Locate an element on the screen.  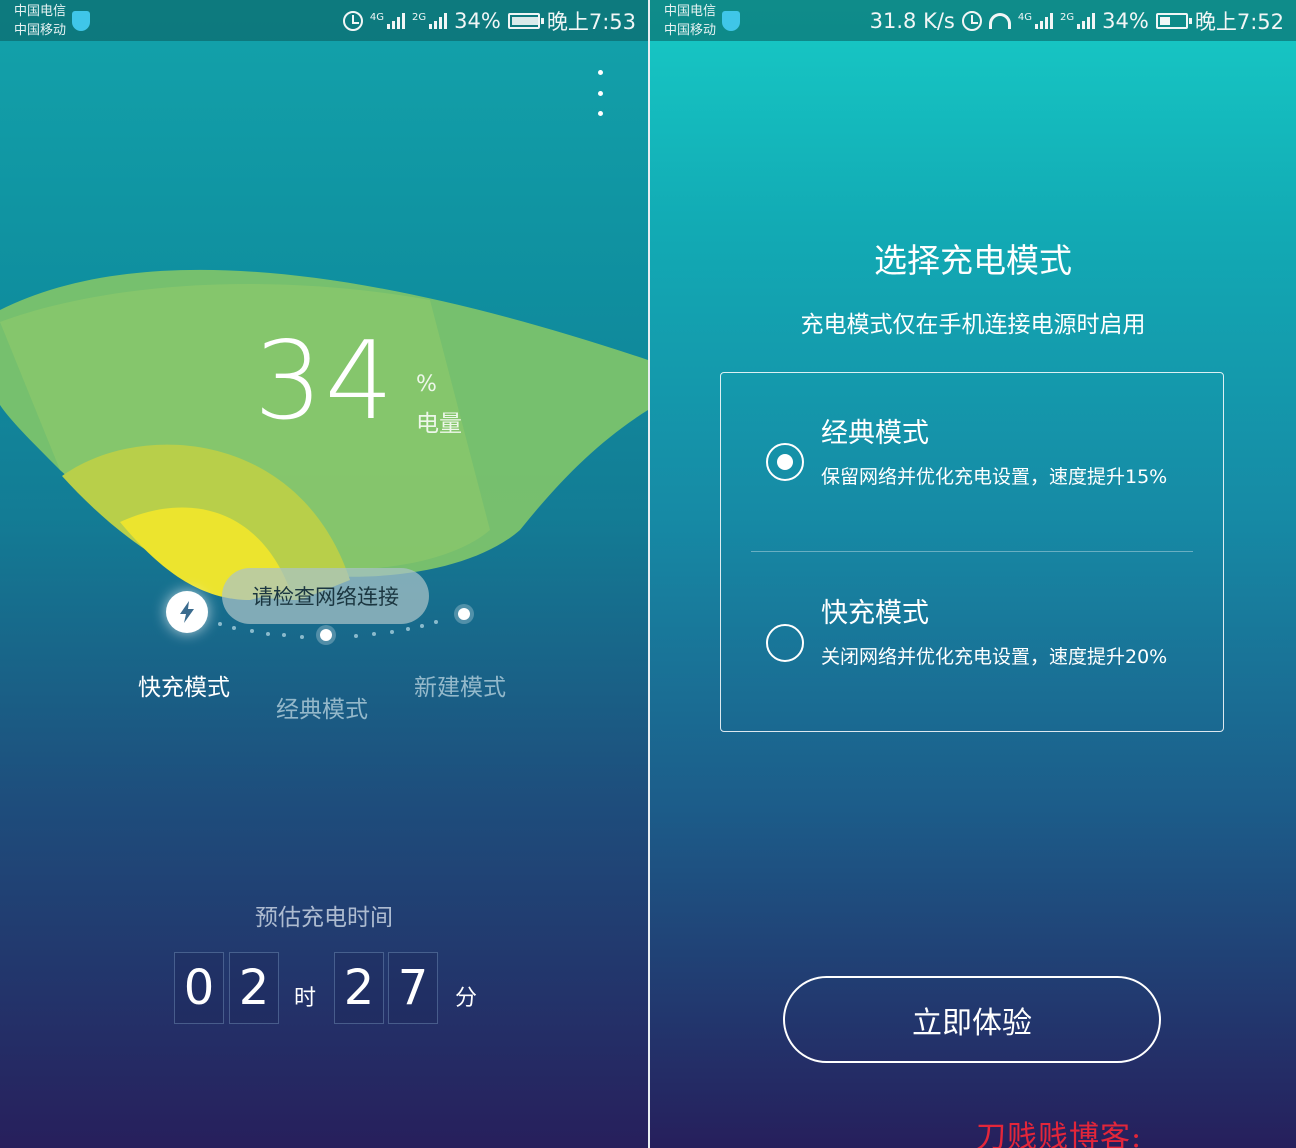
mode-fast-label: 快充模式 is located at coordinates (184, 685).